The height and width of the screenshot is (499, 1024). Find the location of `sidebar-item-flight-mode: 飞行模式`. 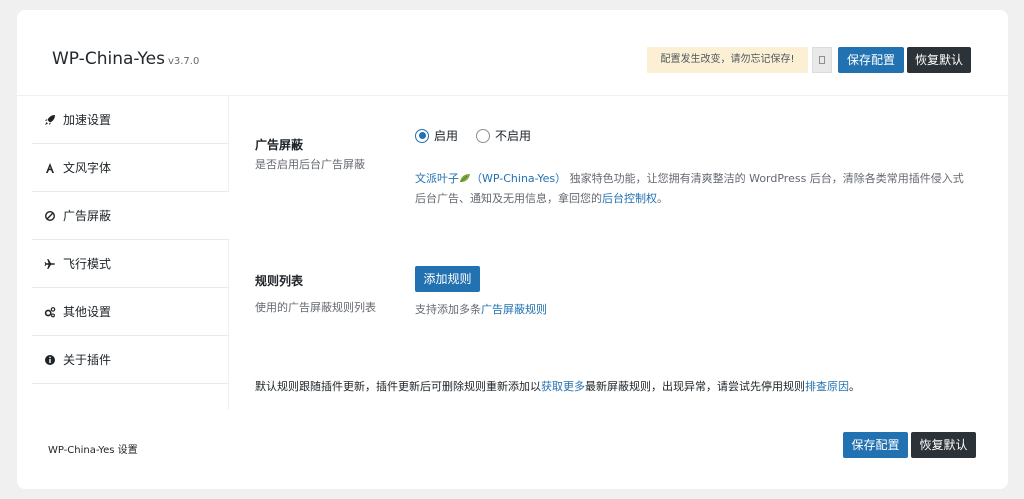

sidebar-item-flight-mode: 飞行模式 is located at coordinates (130, 264).